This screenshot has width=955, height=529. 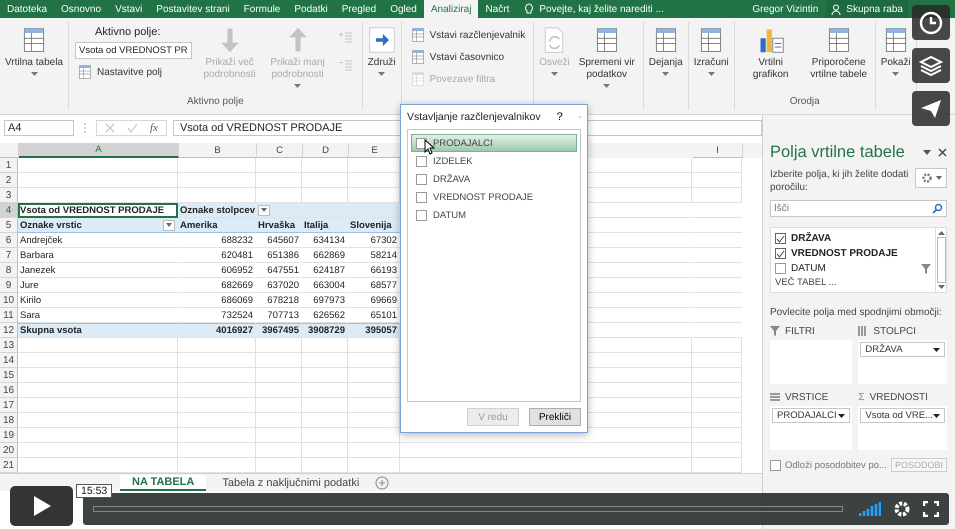 What do you see at coordinates (771, 59) in the screenshot?
I see `ribbon-button: Vrtilni grafikon` at bounding box center [771, 59].